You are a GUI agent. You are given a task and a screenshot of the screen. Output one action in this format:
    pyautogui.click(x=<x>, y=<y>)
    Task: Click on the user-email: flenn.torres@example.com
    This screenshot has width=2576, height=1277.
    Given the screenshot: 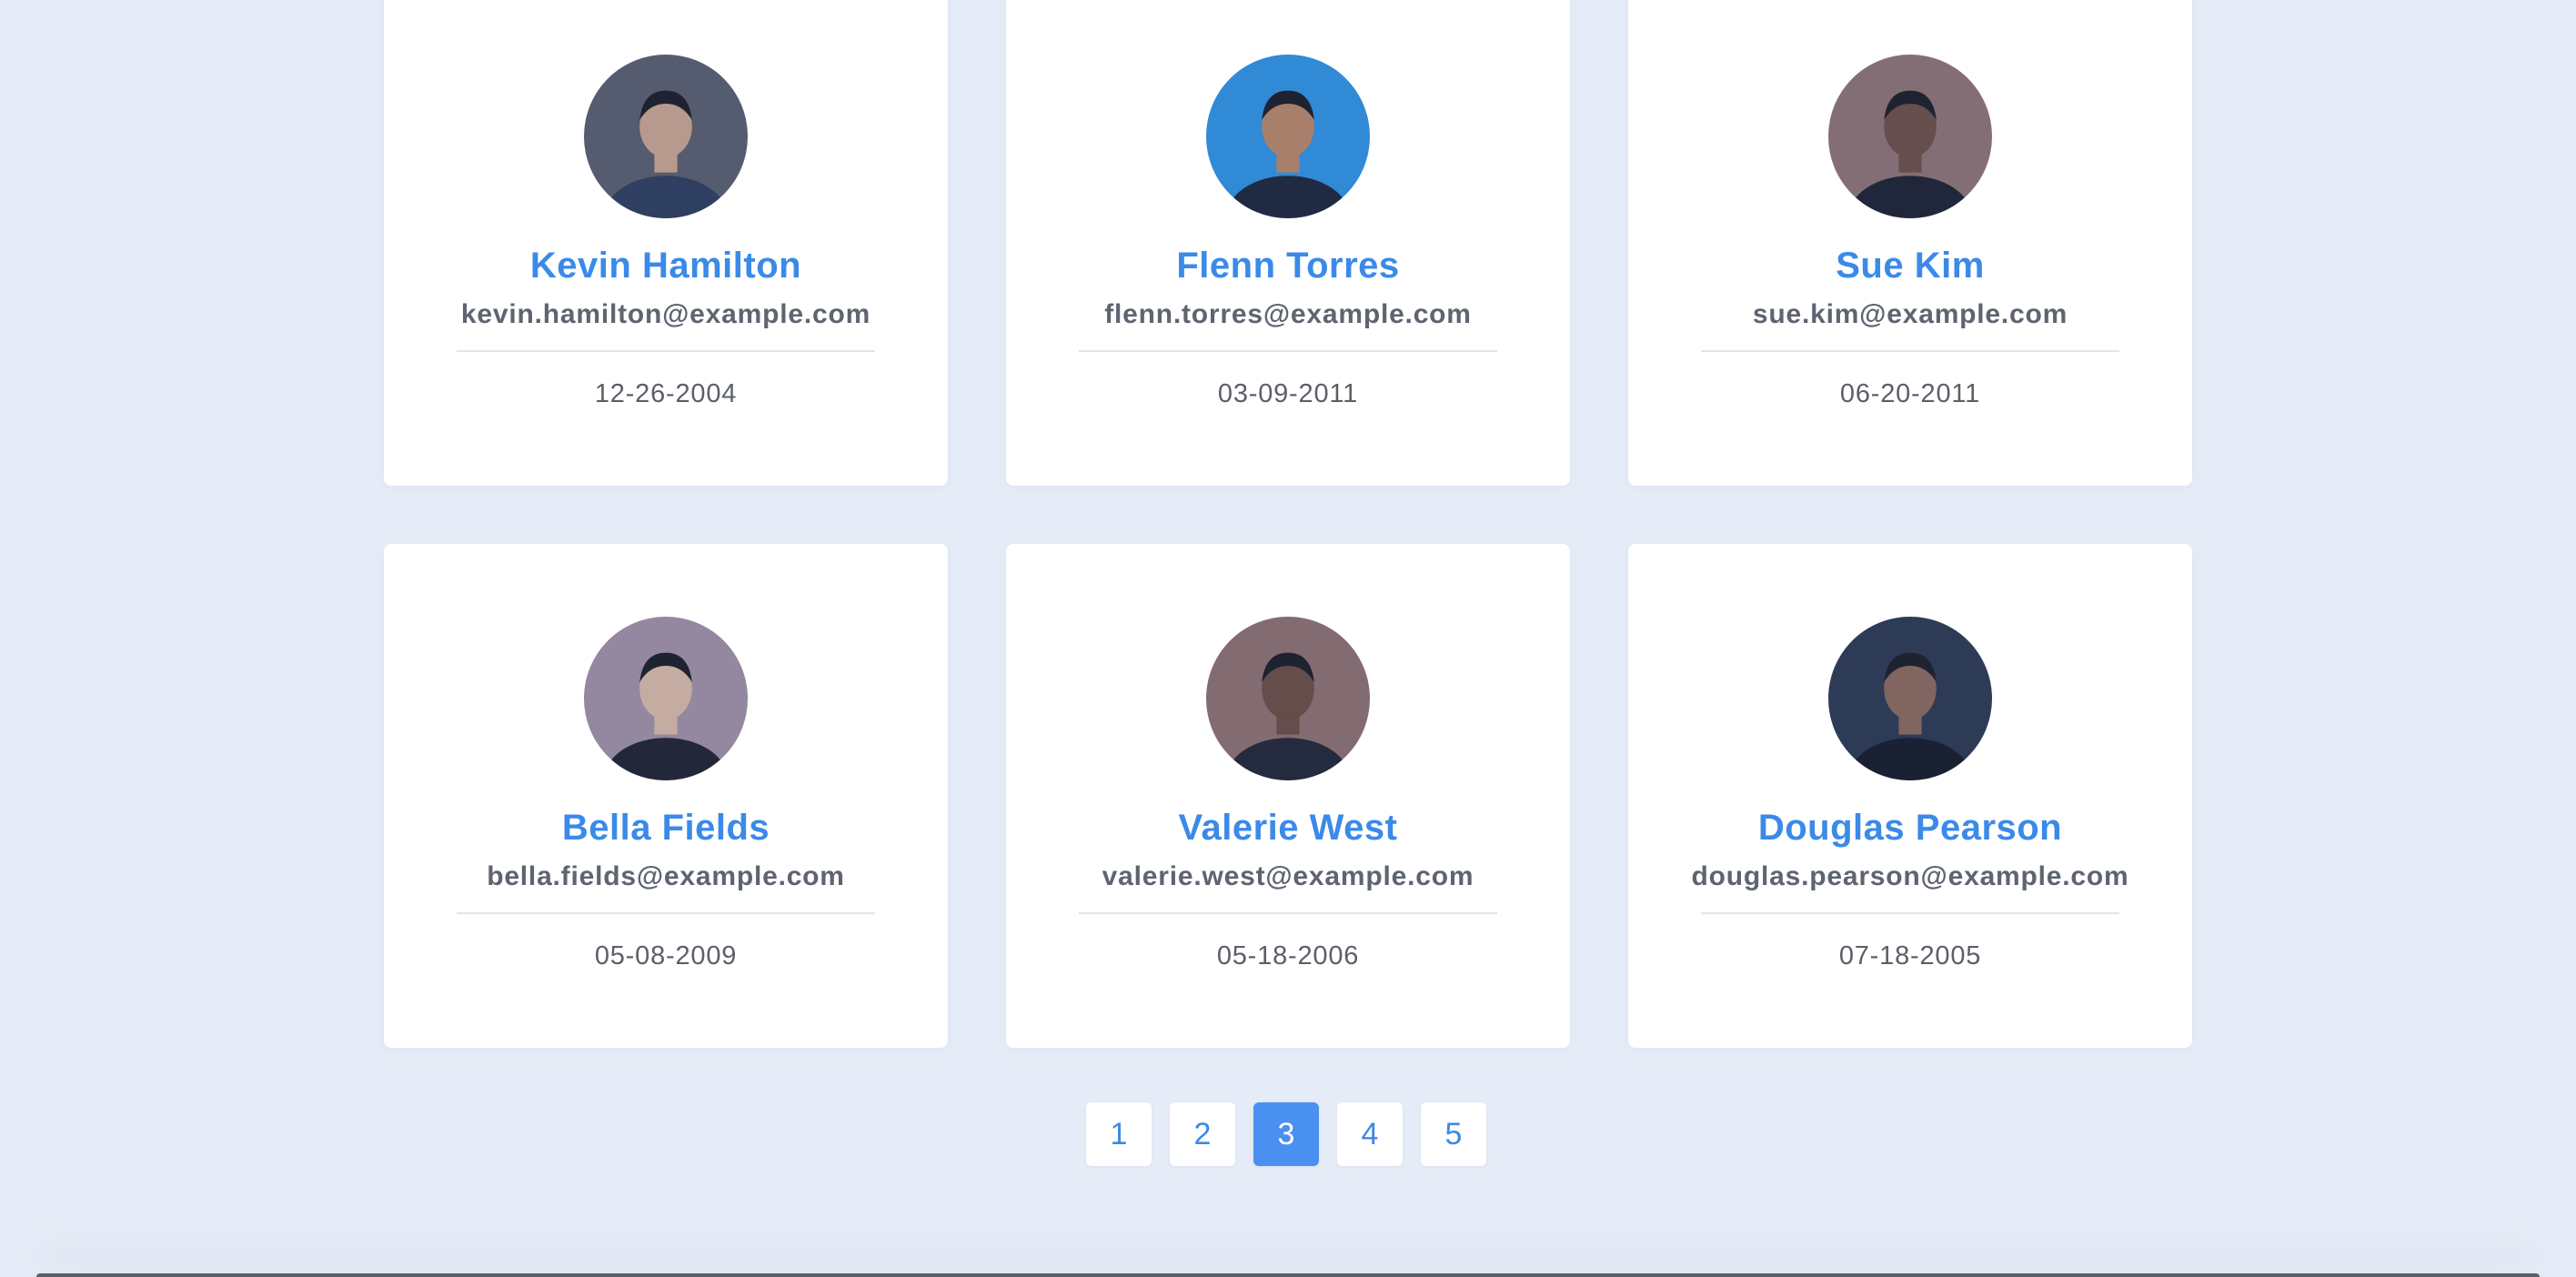 What is the action you would take?
    pyautogui.click(x=1288, y=314)
    